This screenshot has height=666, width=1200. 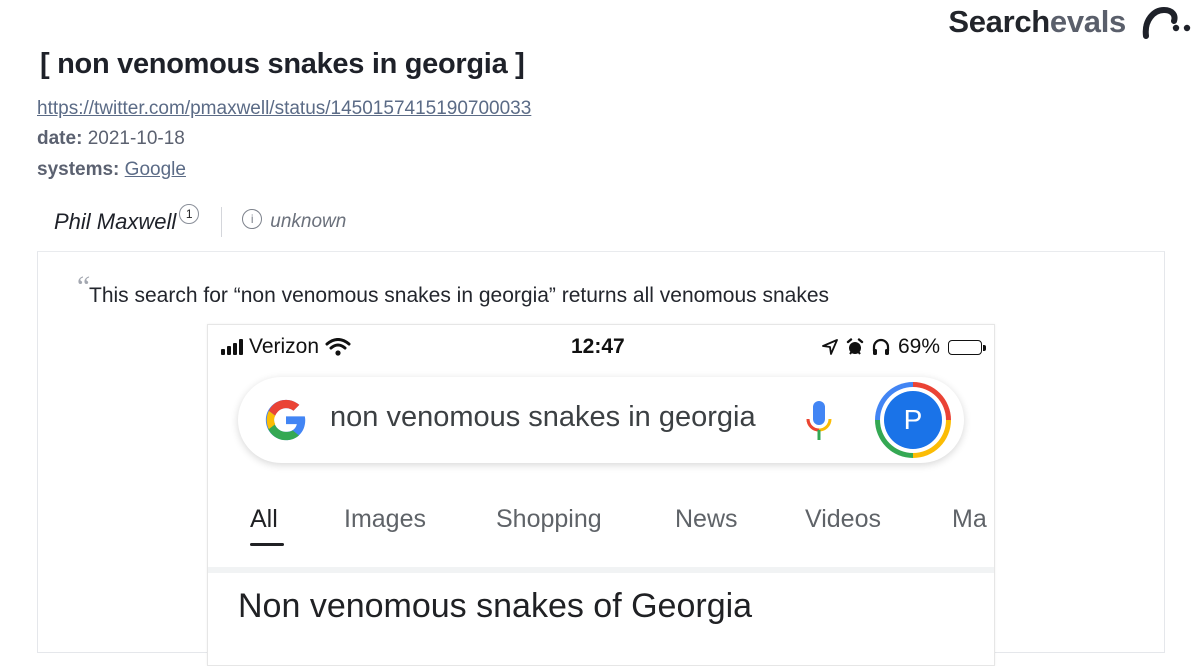 What do you see at coordinates (267, 544) in the screenshot?
I see `active-tab-indicator` at bounding box center [267, 544].